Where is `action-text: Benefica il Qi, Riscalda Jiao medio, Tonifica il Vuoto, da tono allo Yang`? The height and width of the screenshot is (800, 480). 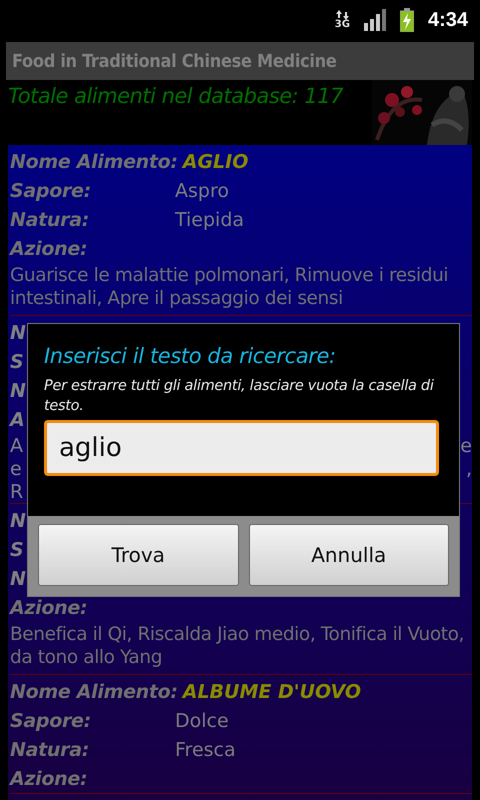
action-text: Benefica il Qi, Riscalda Jiao medio, Tonifica il Vuoto, da tono allo Yang is located at coordinates (238, 646).